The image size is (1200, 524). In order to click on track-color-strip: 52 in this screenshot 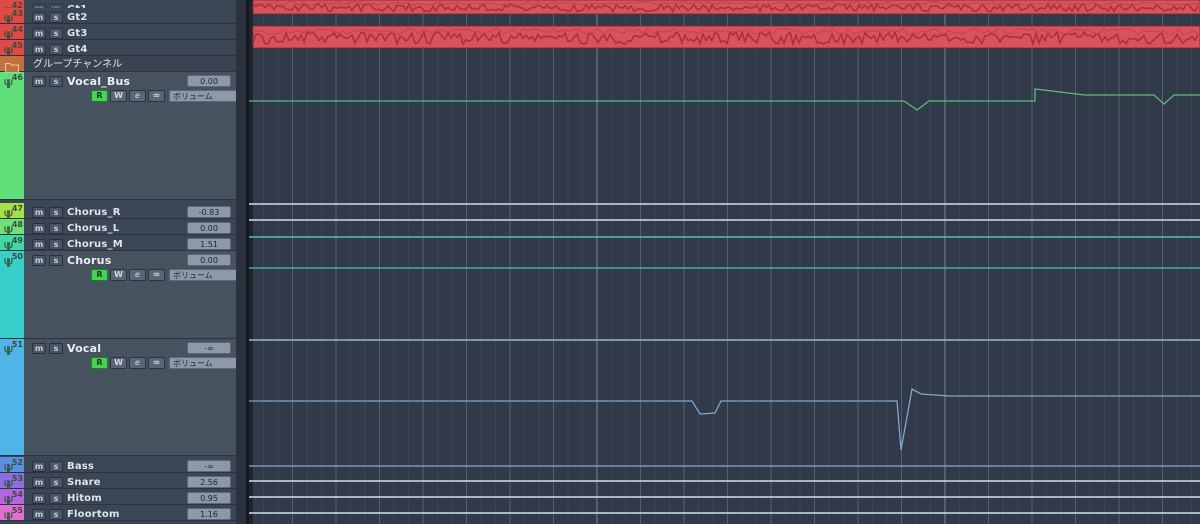, I will do `click(12, 465)`.